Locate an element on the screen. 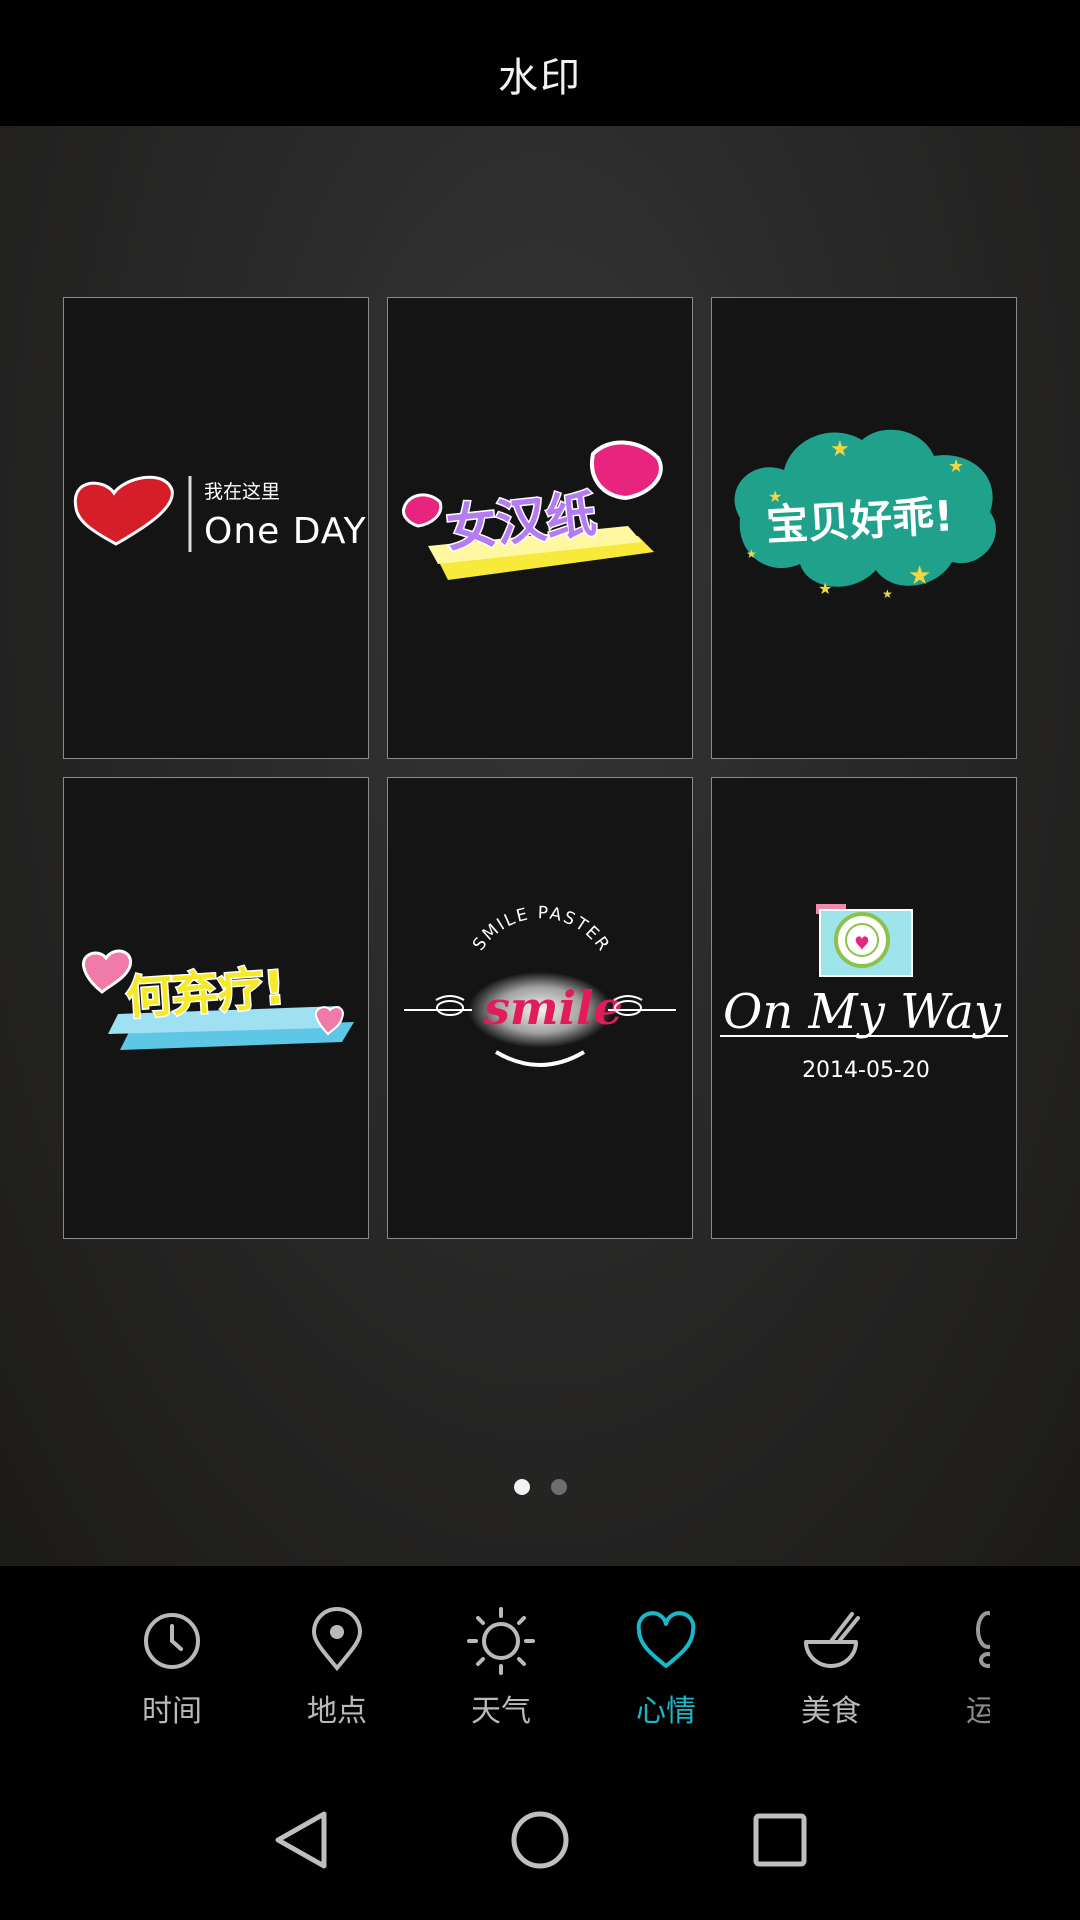 This screenshot has height=1920, width=1080. back-icon is located at coordinates (301, 1840).